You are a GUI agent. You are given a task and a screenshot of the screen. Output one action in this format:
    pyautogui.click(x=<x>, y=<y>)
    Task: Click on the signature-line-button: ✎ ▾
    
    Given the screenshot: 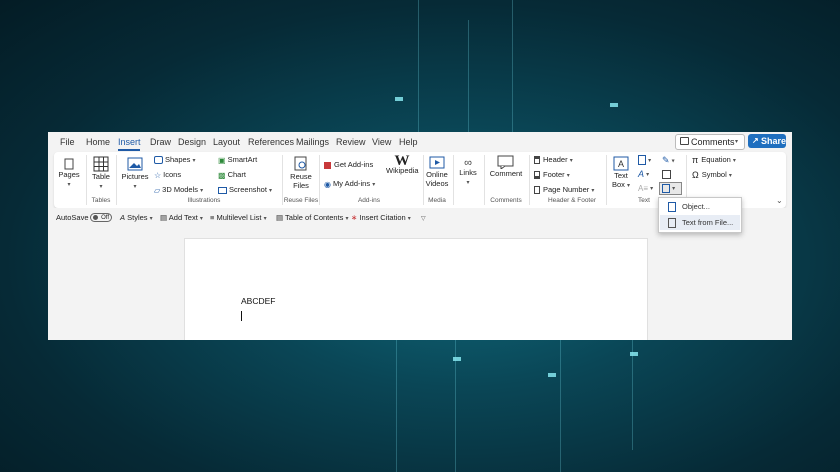 What is the action you would take?
    pyautogui.click(x=668, y=160)
    